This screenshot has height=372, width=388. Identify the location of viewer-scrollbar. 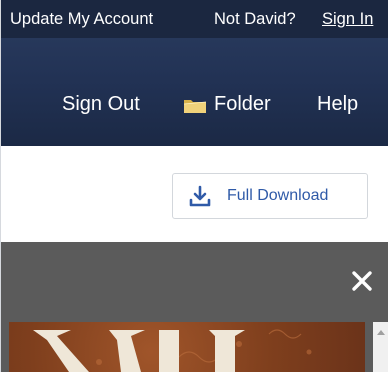
(380, 347).